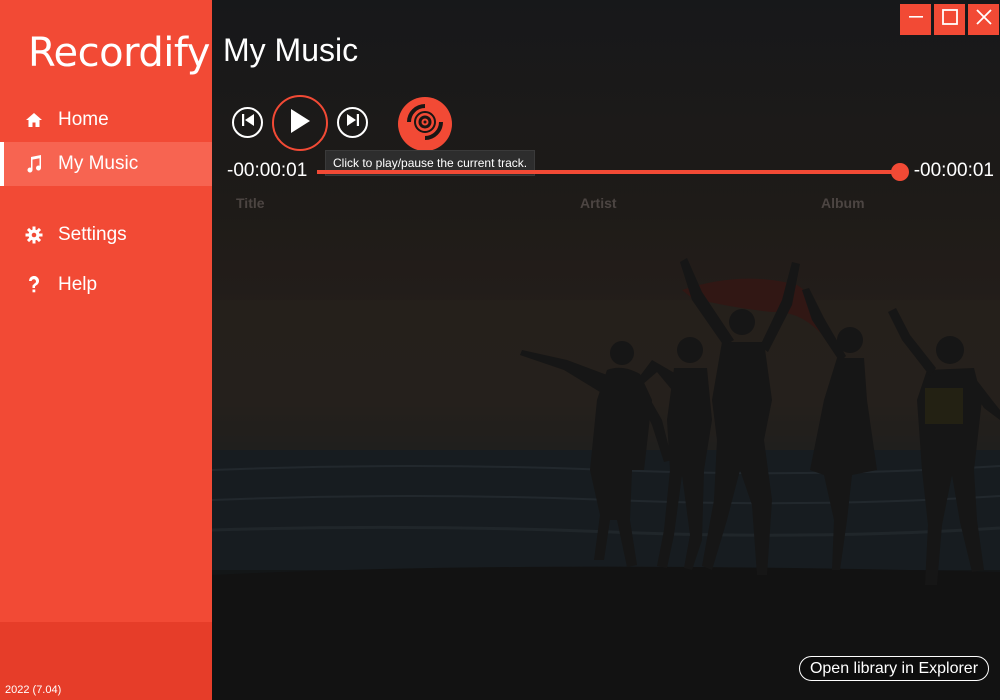 This screenshot has height=700, width=1000. What do you see at coordinates (609, 172) in the screenshot?
I see `progress-bar` at bounding box center [609, 172].